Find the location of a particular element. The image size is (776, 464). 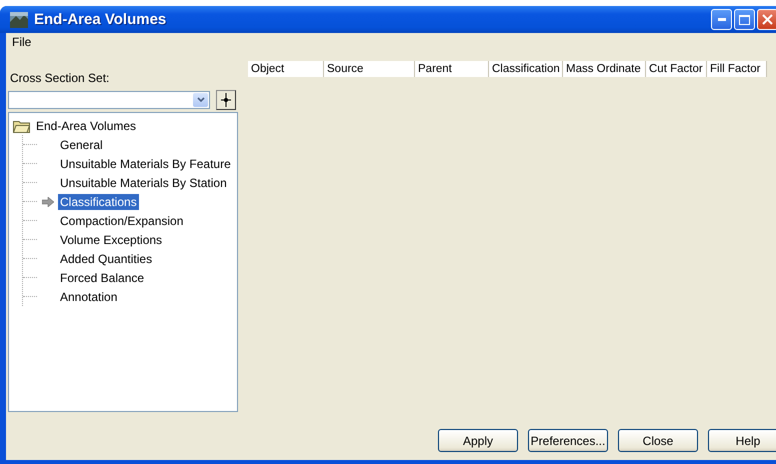

close-button is located at coordinates (766, 19).